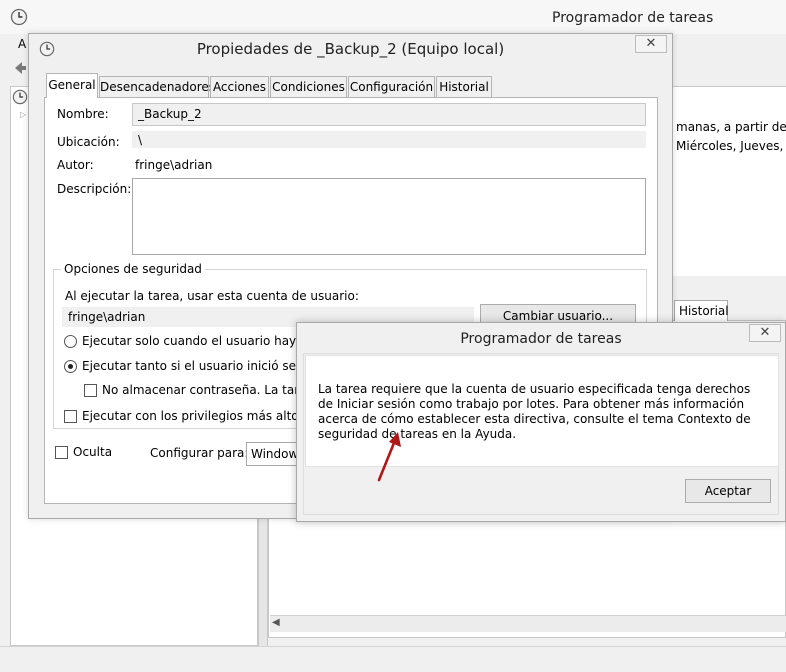 The height and width of the screenshot is (672, 786). I want to click on radio-run-only-logged-on, so click(70, 341).